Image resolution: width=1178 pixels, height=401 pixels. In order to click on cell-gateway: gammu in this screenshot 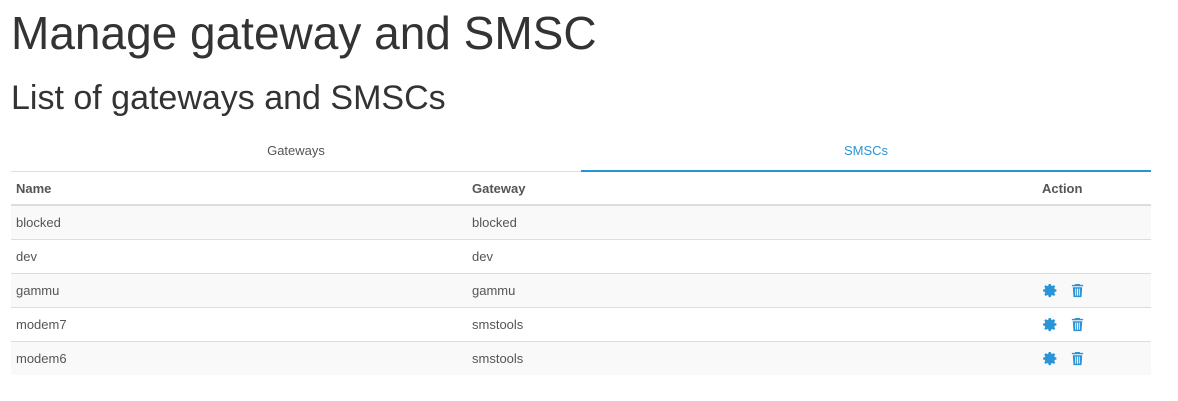, I will do `click(752, 290)`.